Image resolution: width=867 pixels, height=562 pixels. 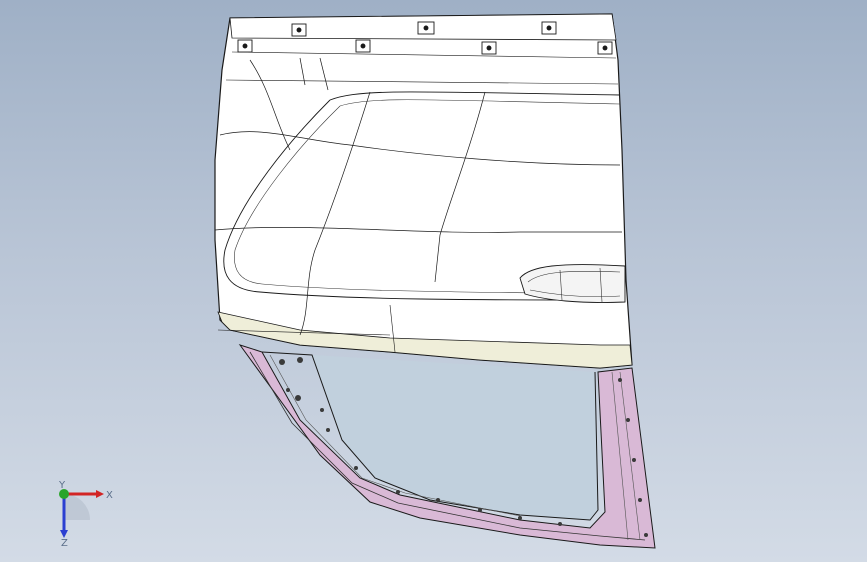 I want to click on y-axis-label: Y, so click(x=62, y=485).